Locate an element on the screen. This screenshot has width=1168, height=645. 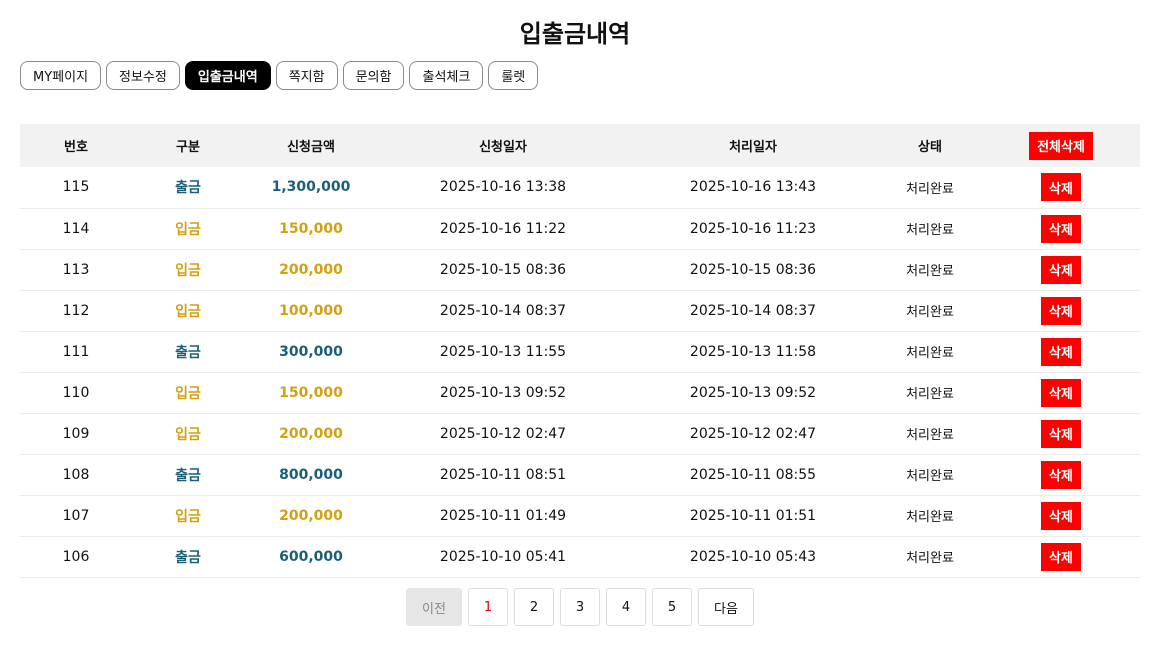
row-request-date: 2025-10-13 09:52 is located at coordinates (503, 392).